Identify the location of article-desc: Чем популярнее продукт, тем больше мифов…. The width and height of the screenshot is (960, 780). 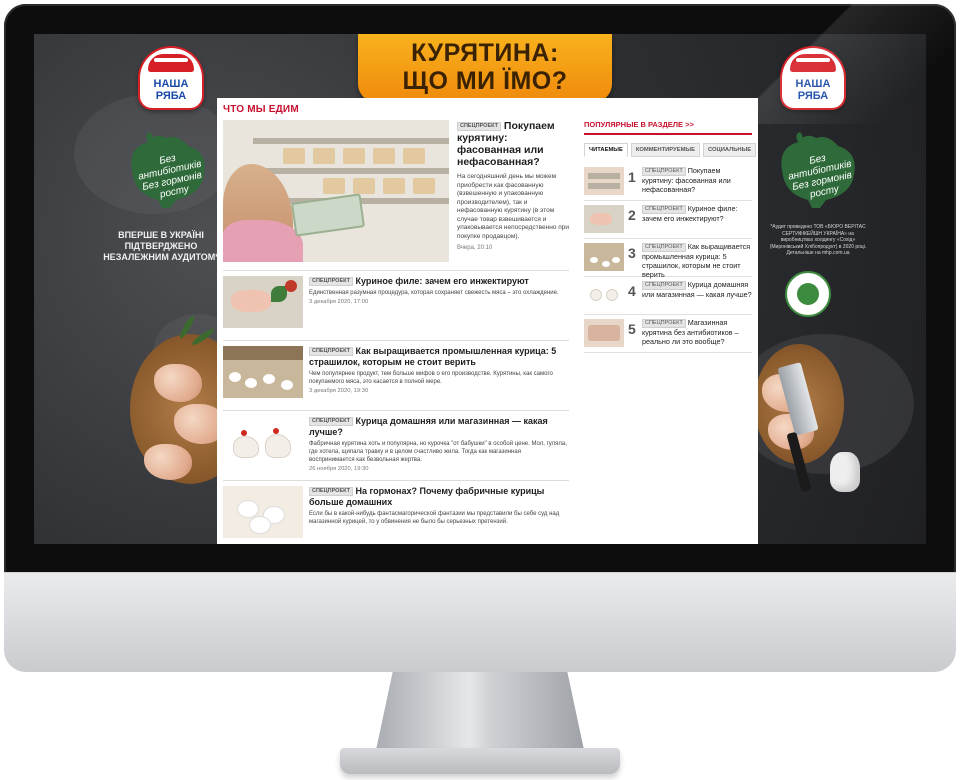
(431, 378).